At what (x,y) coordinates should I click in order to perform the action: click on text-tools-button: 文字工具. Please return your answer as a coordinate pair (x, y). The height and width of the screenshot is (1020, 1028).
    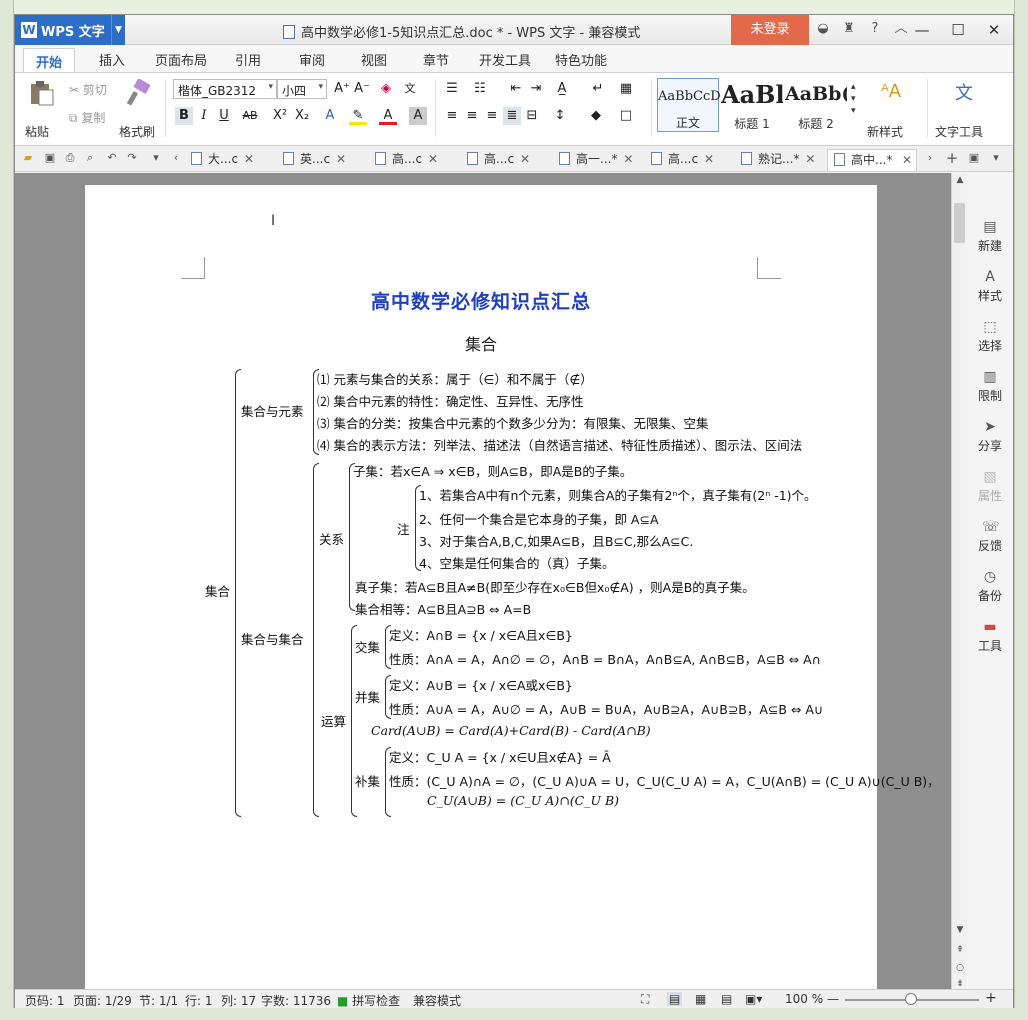
    Looking at the image, I should click on (959, 131).